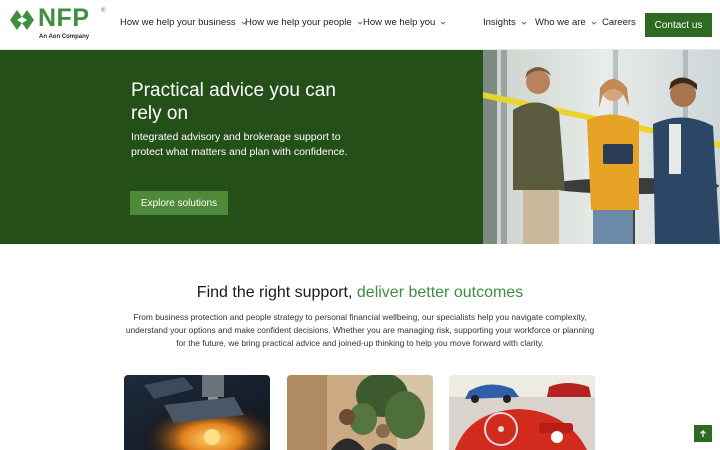 Image resolution: width=720 pixels, height=450 pixels. What do you see at coordinates (64, 18) in the screenshot?
I see `brand-name: NFP` at bounding box center [64, 18].